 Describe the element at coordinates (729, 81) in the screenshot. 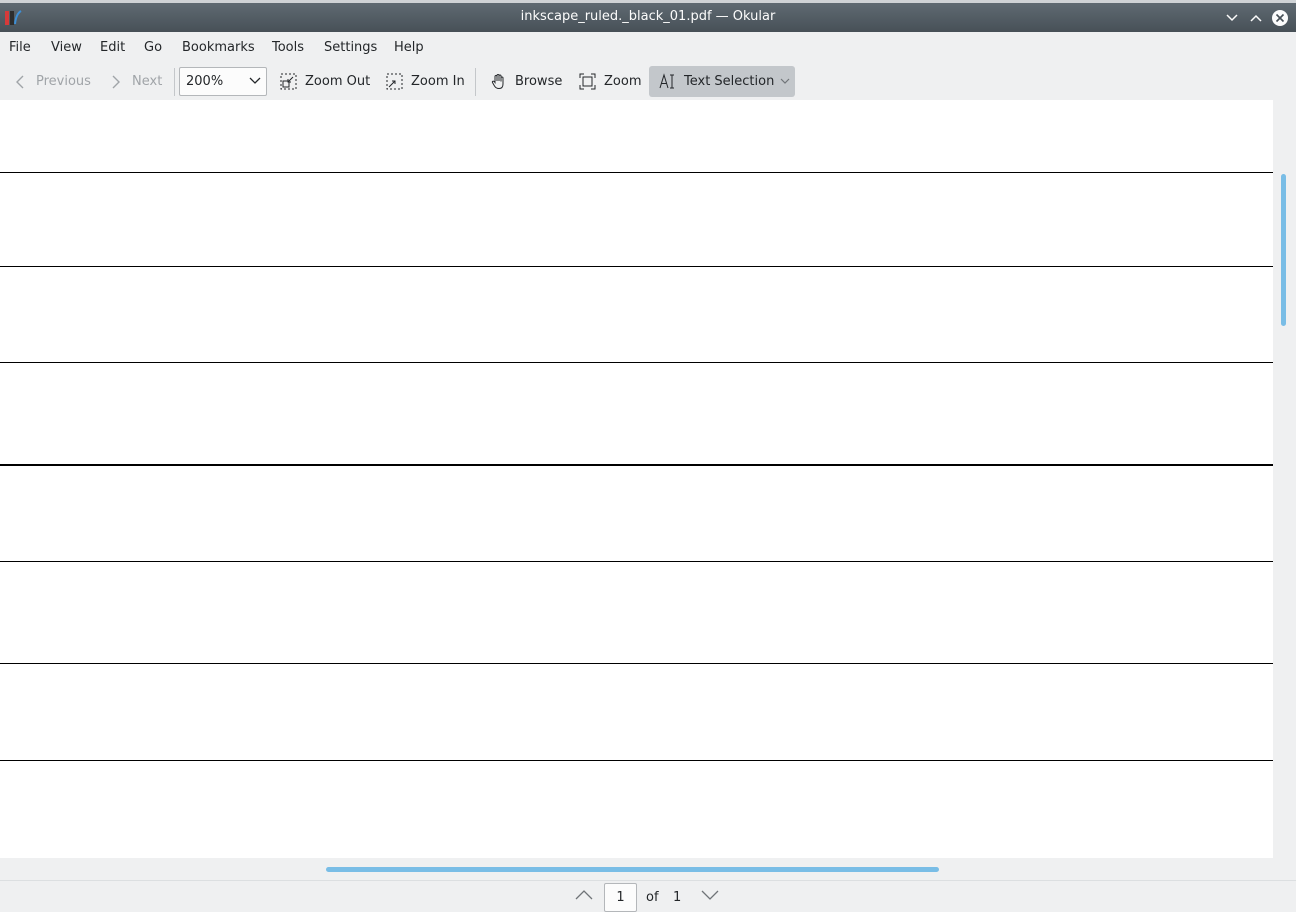

I see `text-selection-label: Text Selection` at that location.